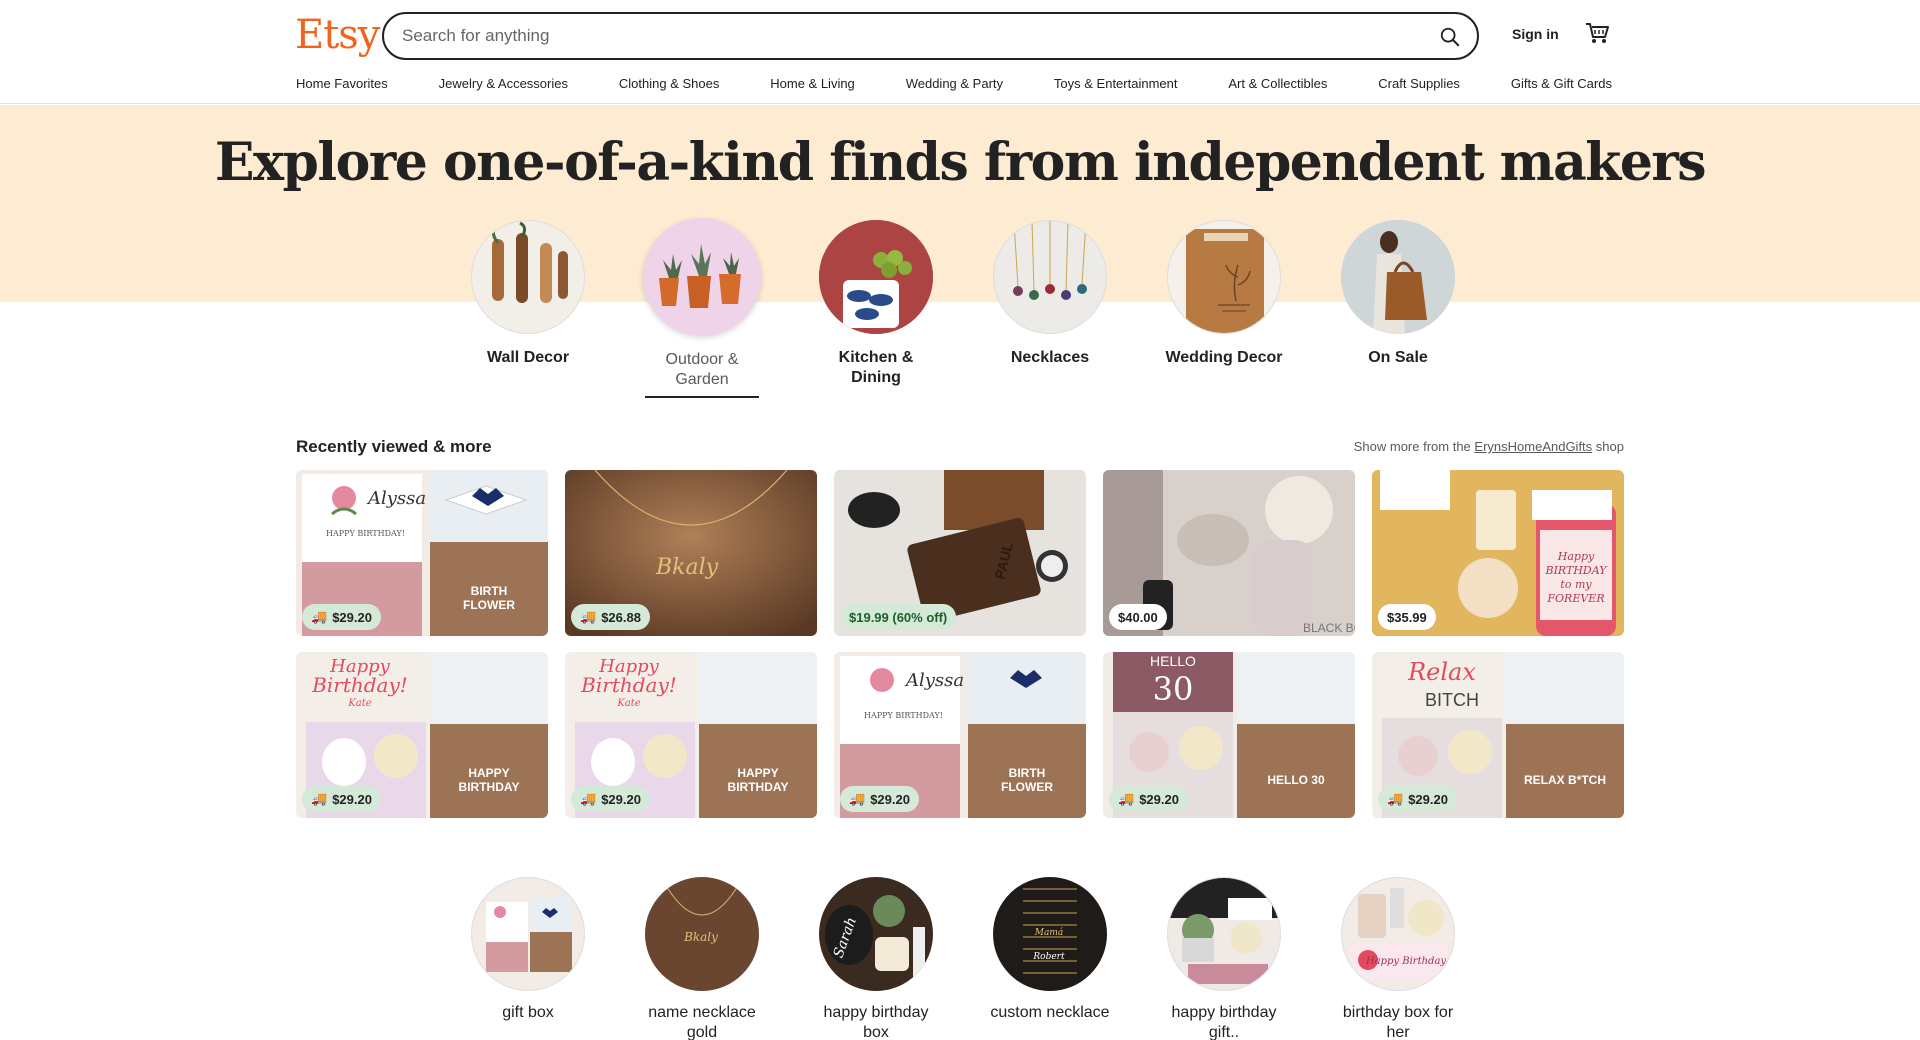 This screenshot has width=1920, height=1040. What do you see at coordinates (628, 703) in the screenshot?
I see `svg-text: Kate` at bounding box center [628, 703].